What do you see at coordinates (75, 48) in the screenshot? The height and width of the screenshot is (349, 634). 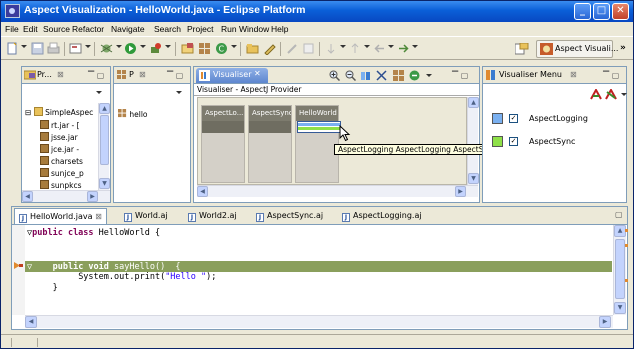 I see `open-type-icon` at bounding box center [75, 48].